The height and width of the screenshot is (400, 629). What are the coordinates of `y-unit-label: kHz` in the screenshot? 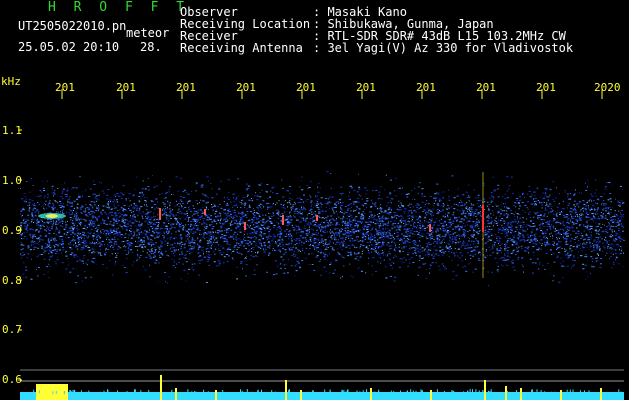 It's located at (11, 81).